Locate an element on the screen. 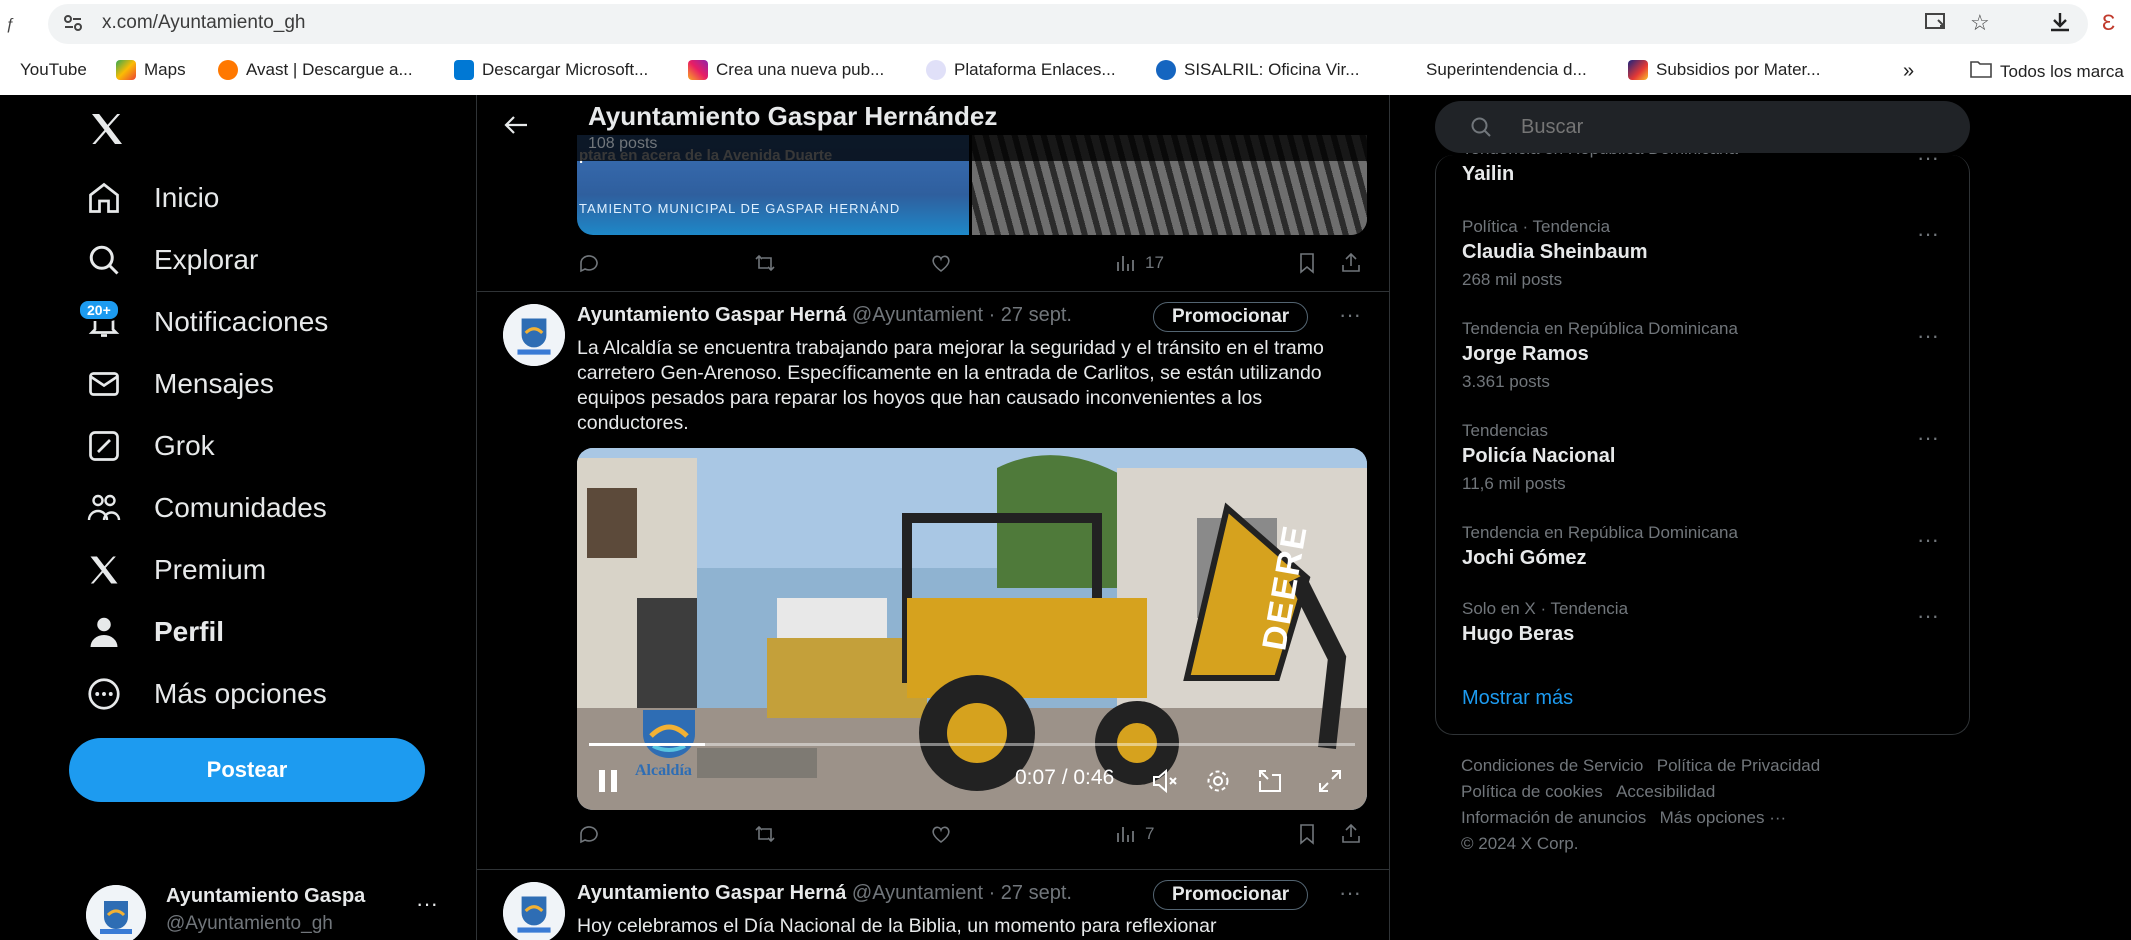 This screenshot has height=940, width=2131. back-arrow-icon is located at coordinates (516, 127).